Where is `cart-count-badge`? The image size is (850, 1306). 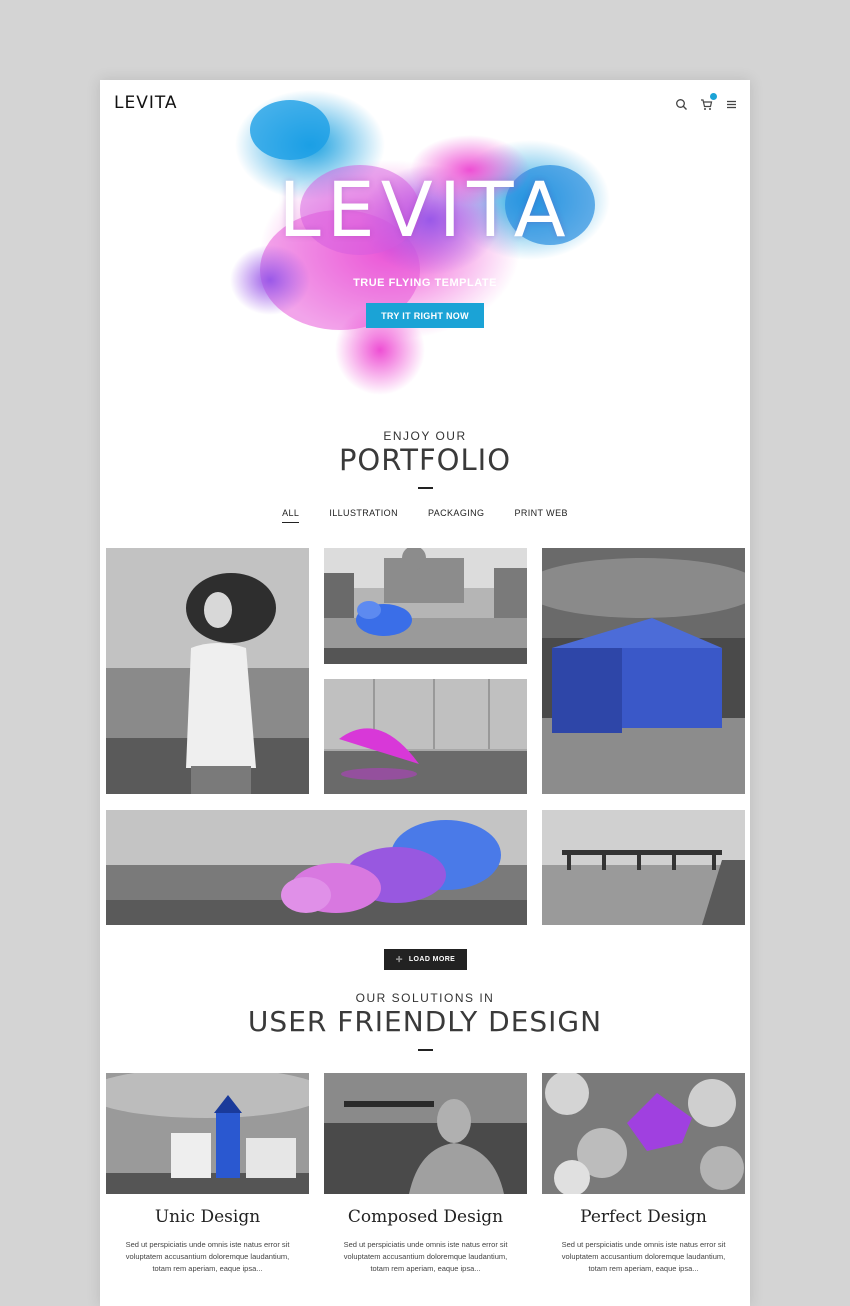 cart-count-badge is located at coordinates (713, 96).